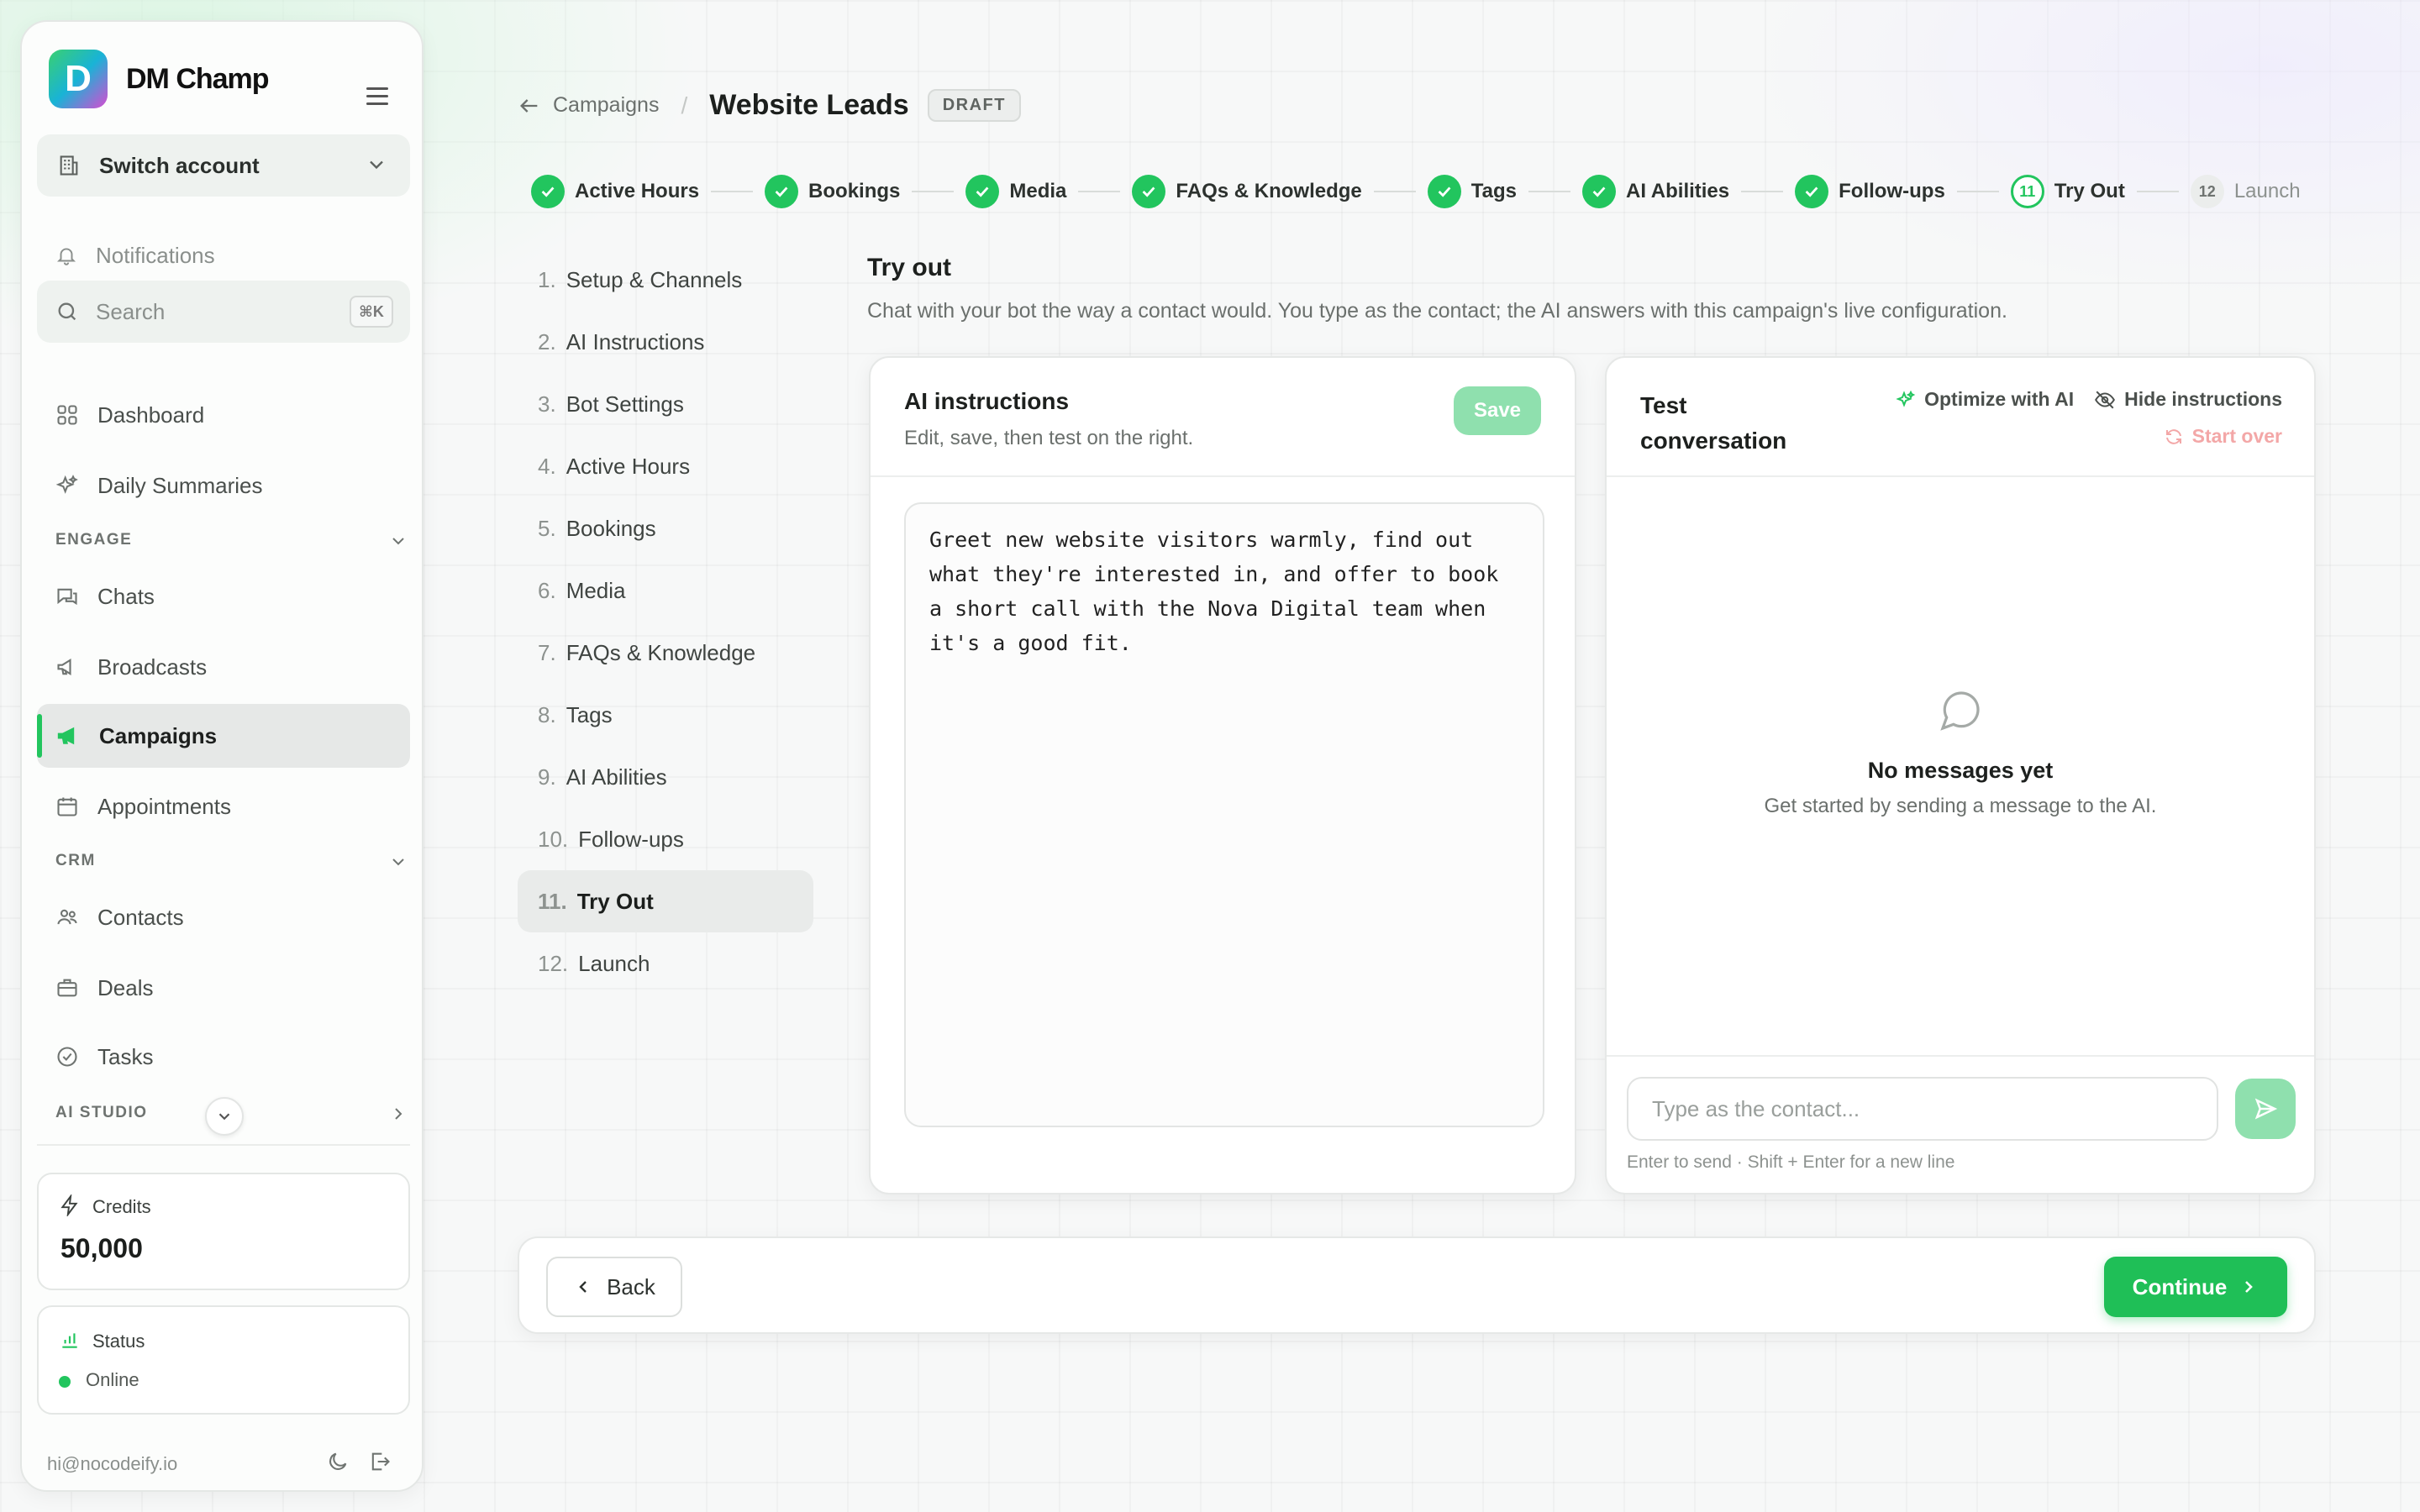 This screenshot has height=1512, width=2420. Describe the element at coordinates (69, 165) in the screenshot. I see `building-icon` at that location.